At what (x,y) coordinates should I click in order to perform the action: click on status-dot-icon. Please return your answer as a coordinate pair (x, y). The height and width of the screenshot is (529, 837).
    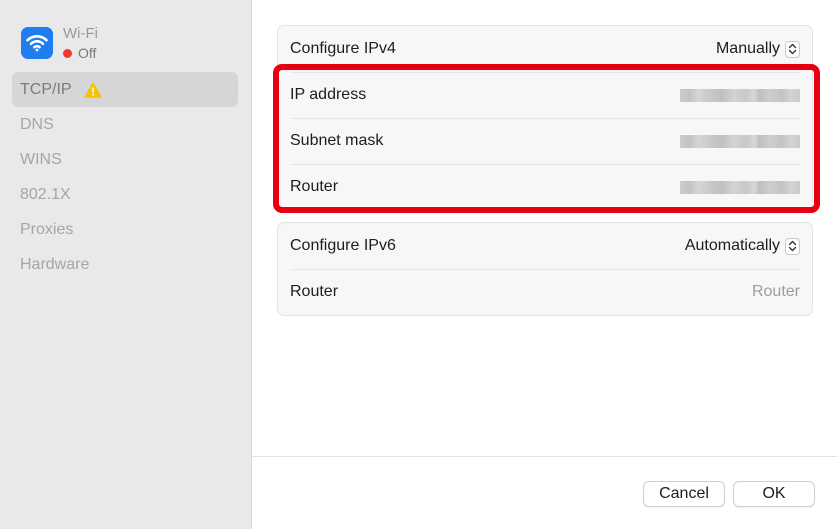
    Looking at the image, I should click on (67, 53).